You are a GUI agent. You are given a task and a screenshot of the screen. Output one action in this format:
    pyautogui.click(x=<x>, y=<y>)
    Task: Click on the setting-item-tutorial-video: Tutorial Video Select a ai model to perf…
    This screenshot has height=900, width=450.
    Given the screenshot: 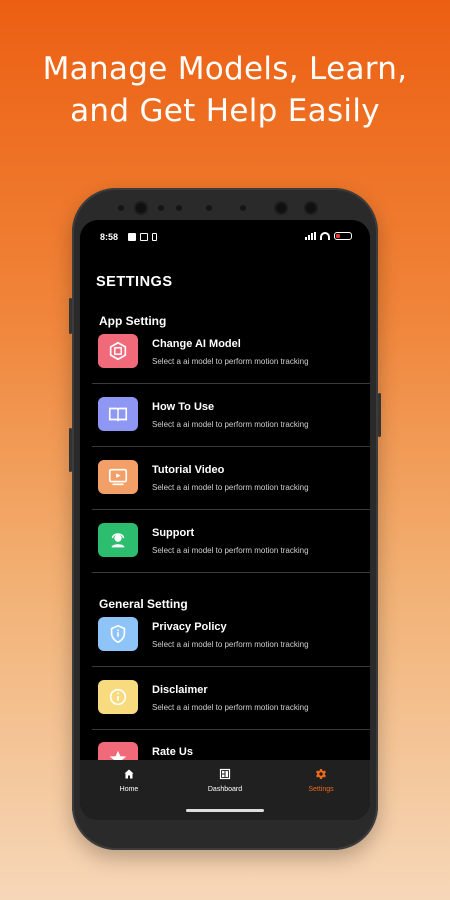 What is the action you would take?
    pyautogui.click(x=231, y=491)
    